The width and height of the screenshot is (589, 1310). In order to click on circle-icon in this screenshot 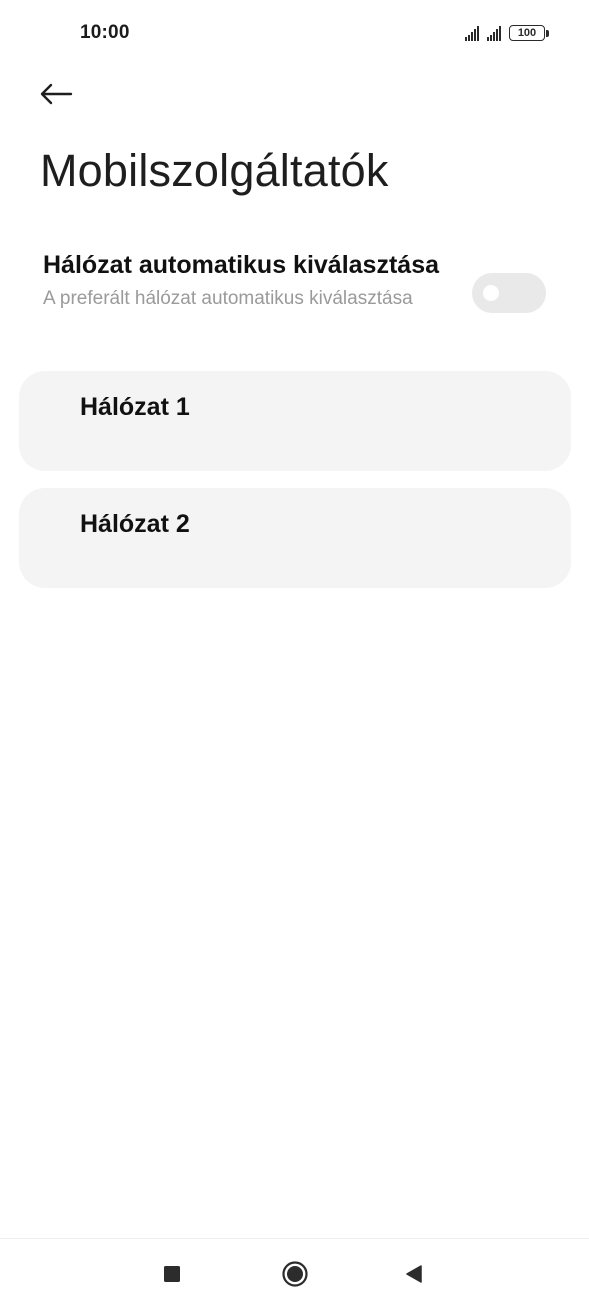, I will do `click(295, 1274)`.